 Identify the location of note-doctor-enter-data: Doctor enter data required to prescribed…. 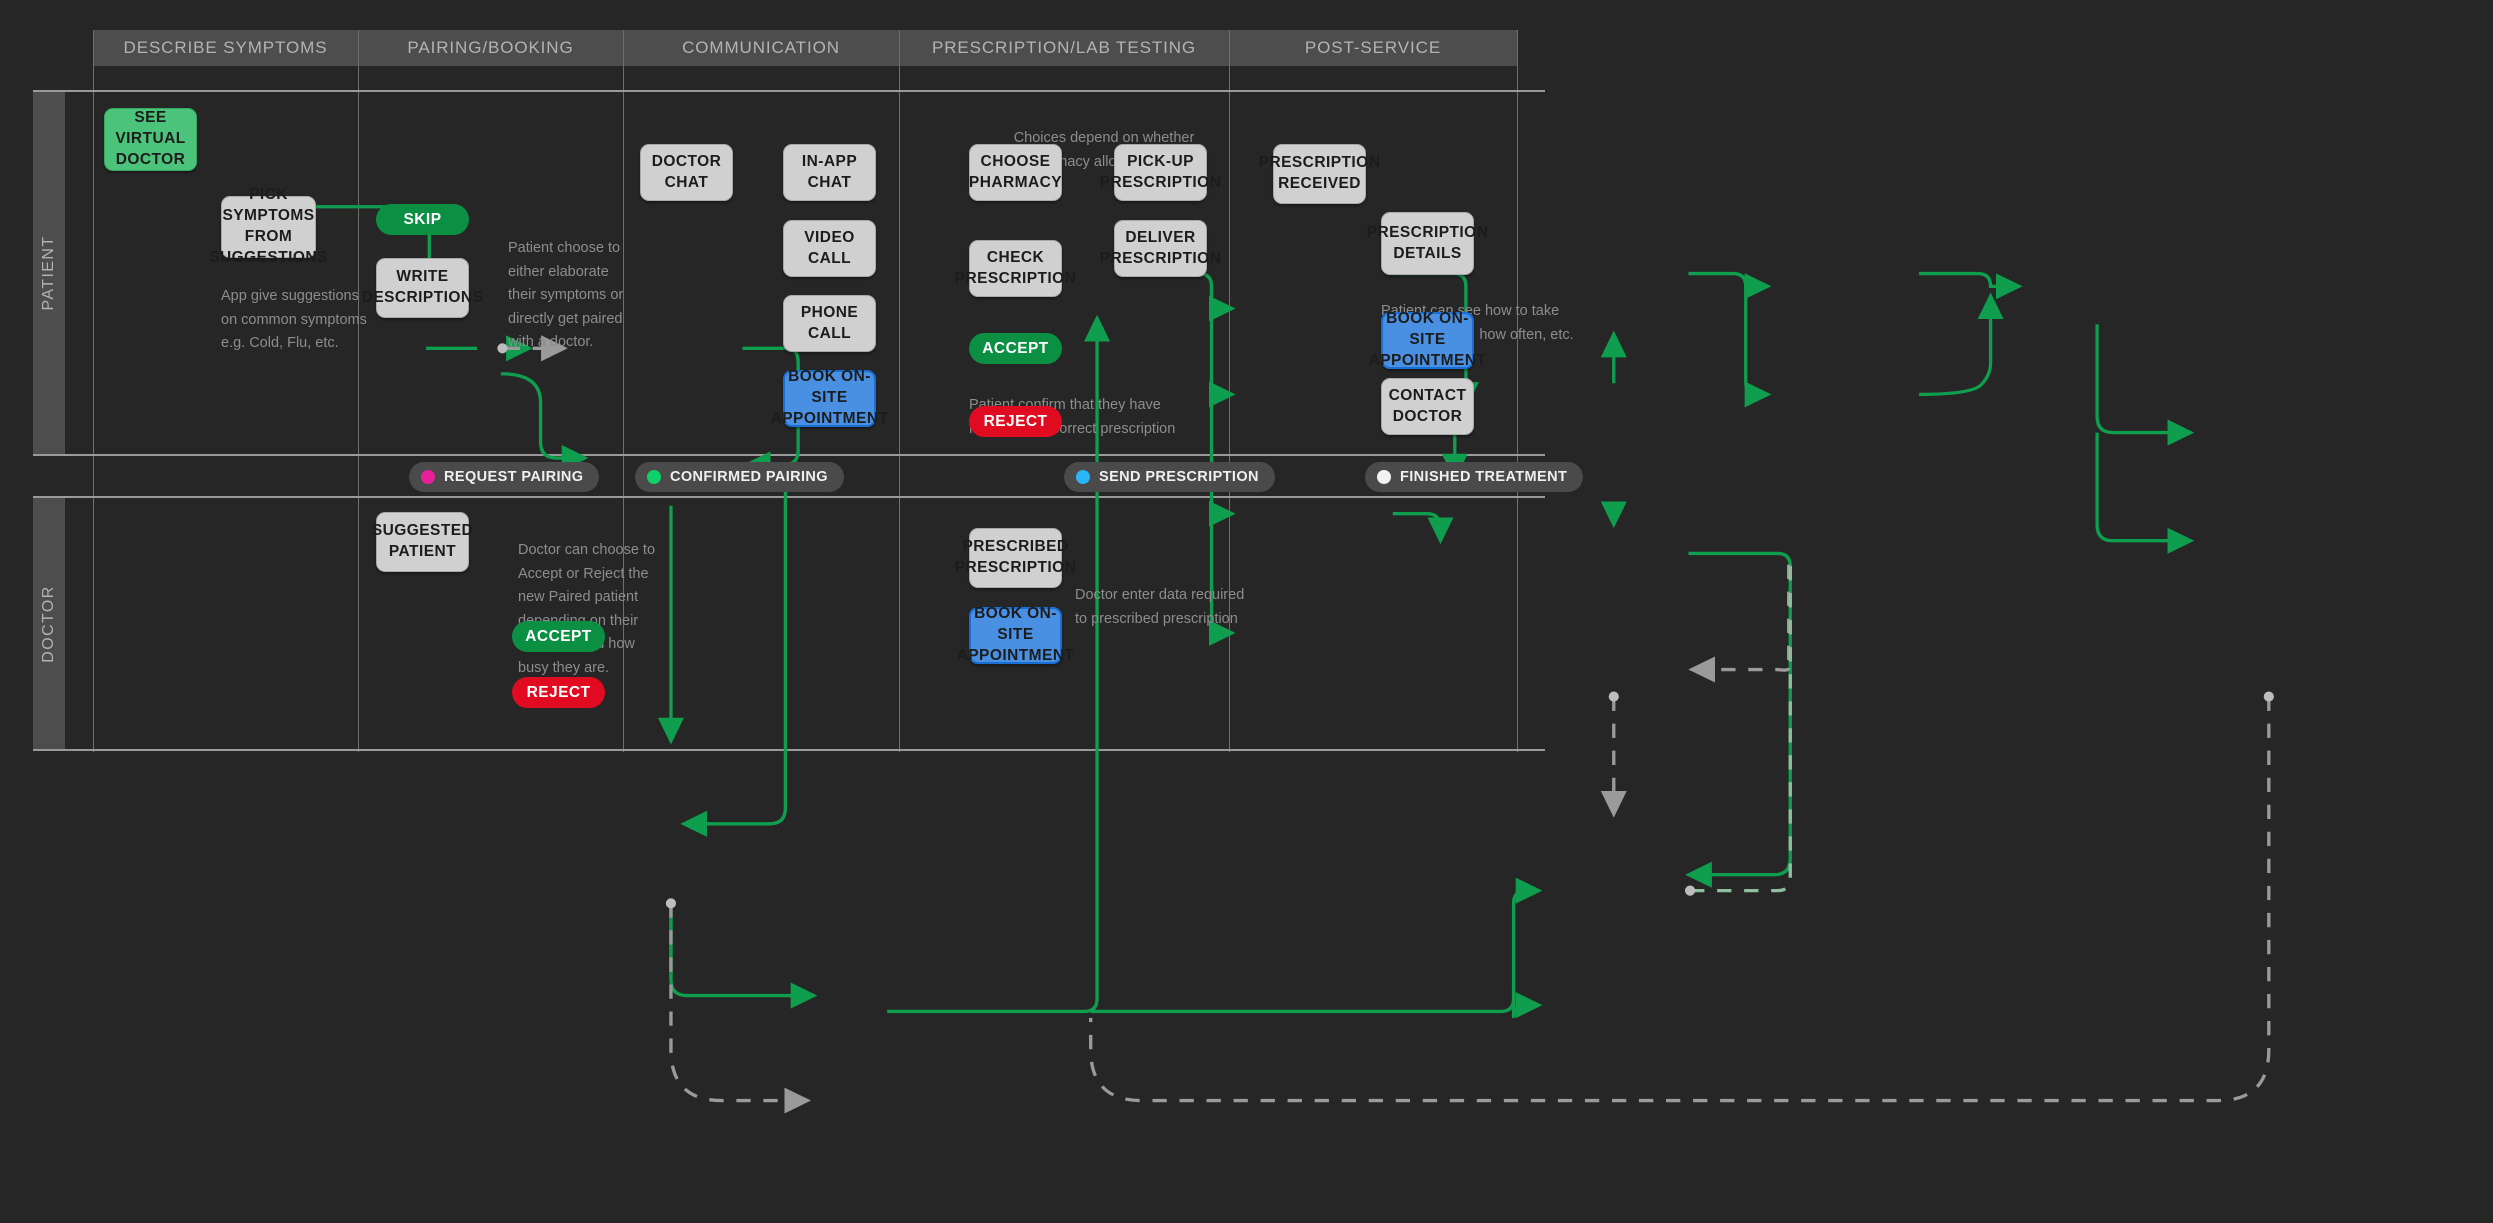
(1159, 596).